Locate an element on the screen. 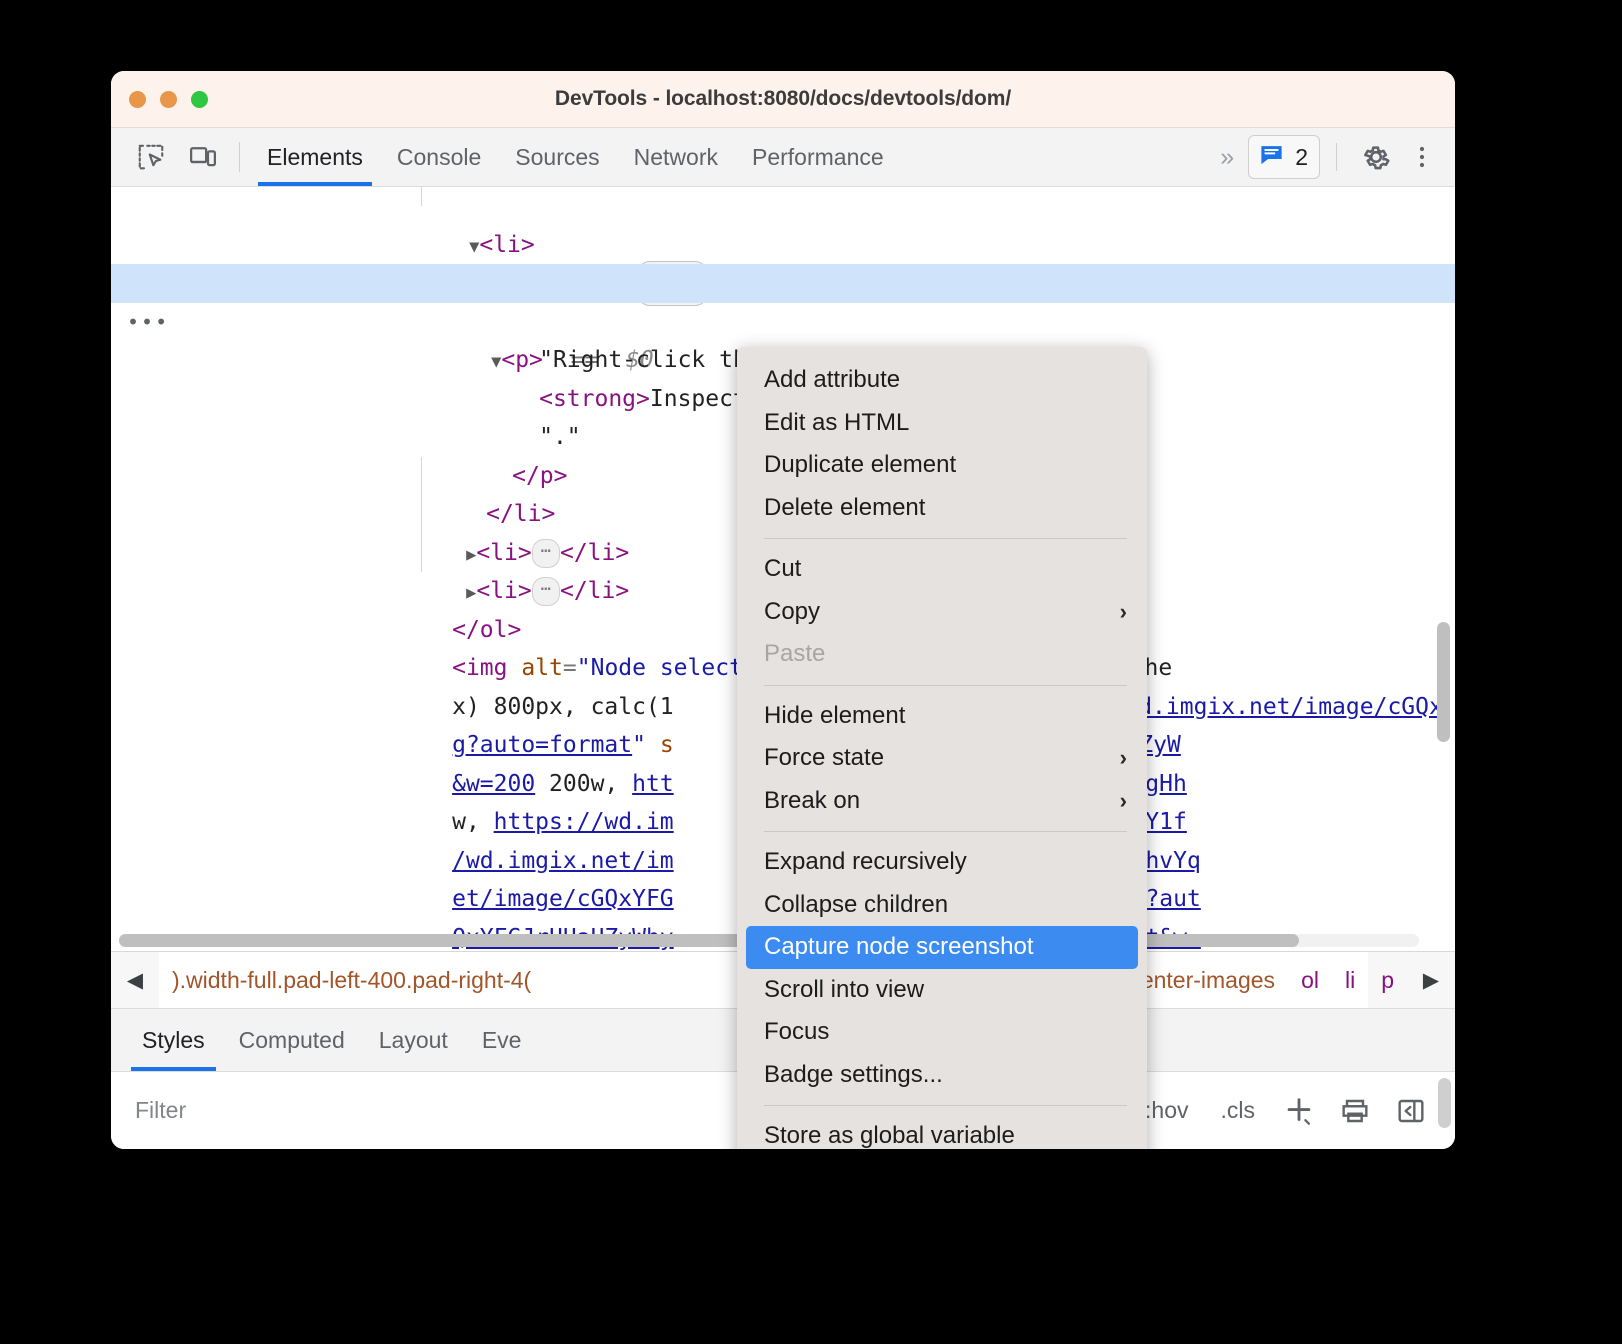 The width and height of the screenshot is (1622, 1344). context-menu-item-label: Paste is located at coordinates (795, 654).